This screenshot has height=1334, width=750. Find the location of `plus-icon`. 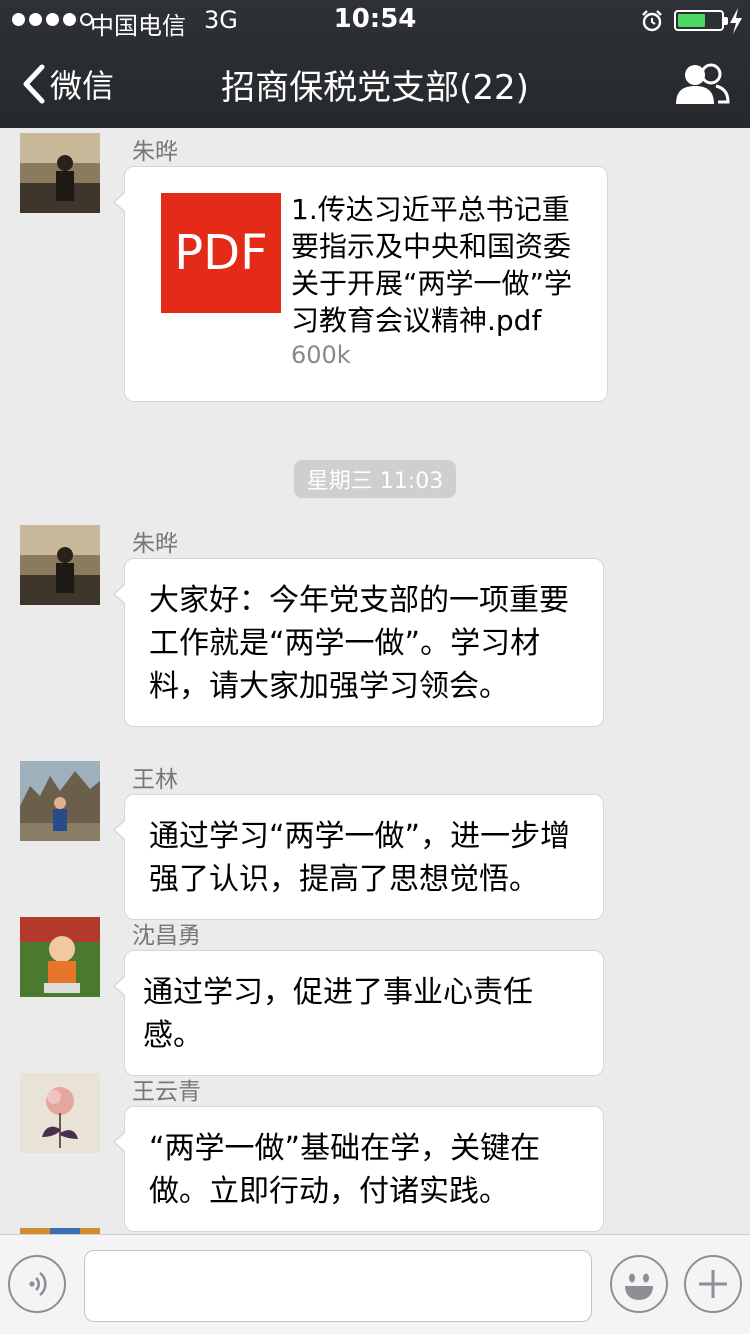

plus-icon is located at coordinates (713, 1284).